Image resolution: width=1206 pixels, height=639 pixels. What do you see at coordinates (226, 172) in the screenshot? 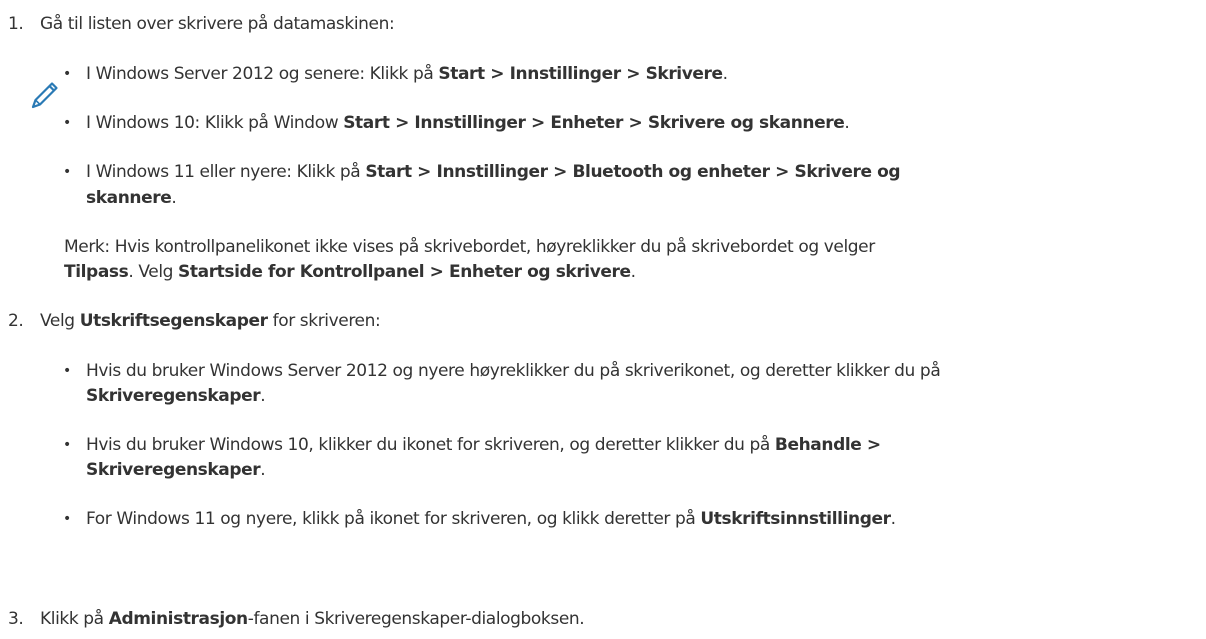
I see `text: I Windows 11 eller nyere: Klikk på` at bounding box center [226, 172].